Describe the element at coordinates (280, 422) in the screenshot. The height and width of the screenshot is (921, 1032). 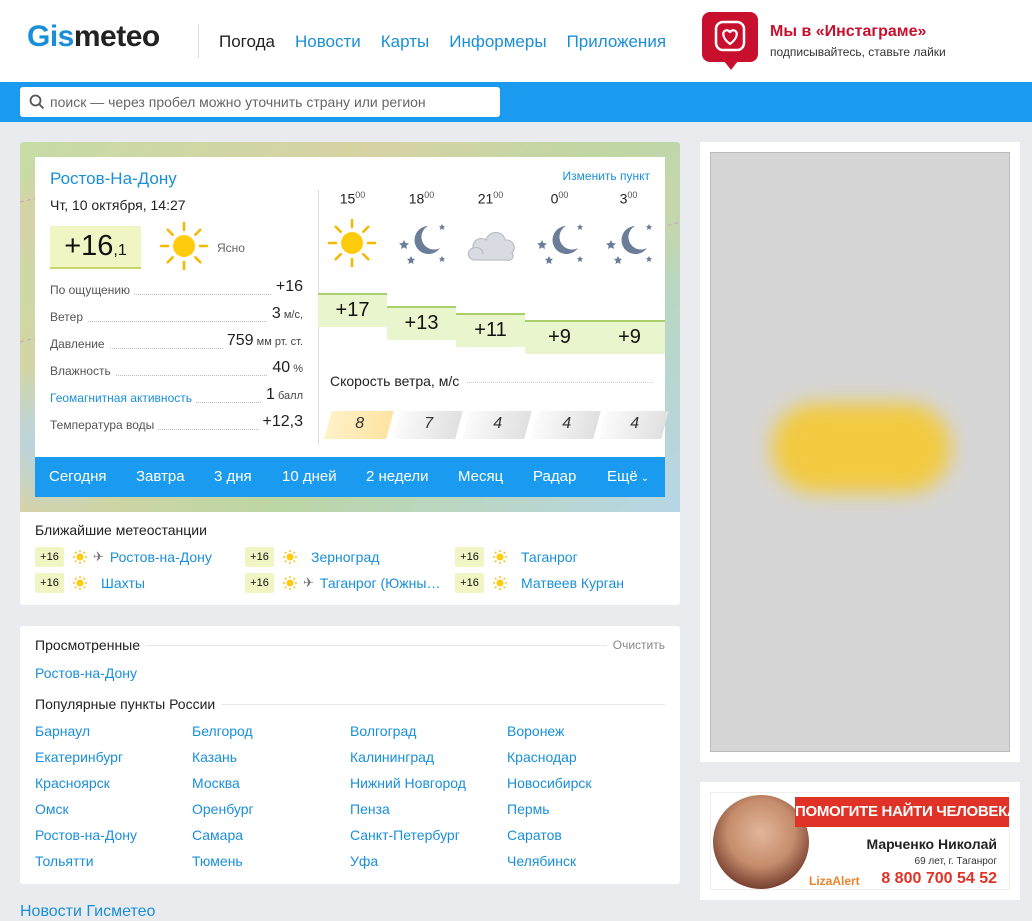
I see `param-value: +12,3` at that location.